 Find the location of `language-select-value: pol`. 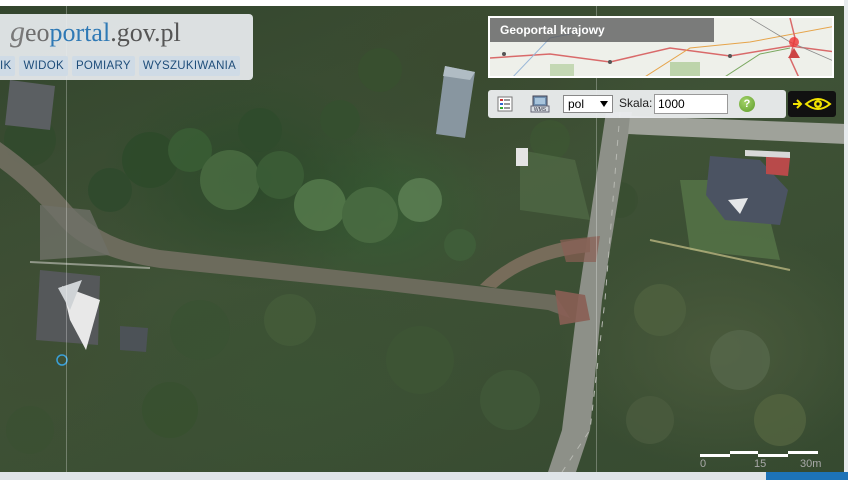

language-select-value: pol is located at coordinates (576, 104).